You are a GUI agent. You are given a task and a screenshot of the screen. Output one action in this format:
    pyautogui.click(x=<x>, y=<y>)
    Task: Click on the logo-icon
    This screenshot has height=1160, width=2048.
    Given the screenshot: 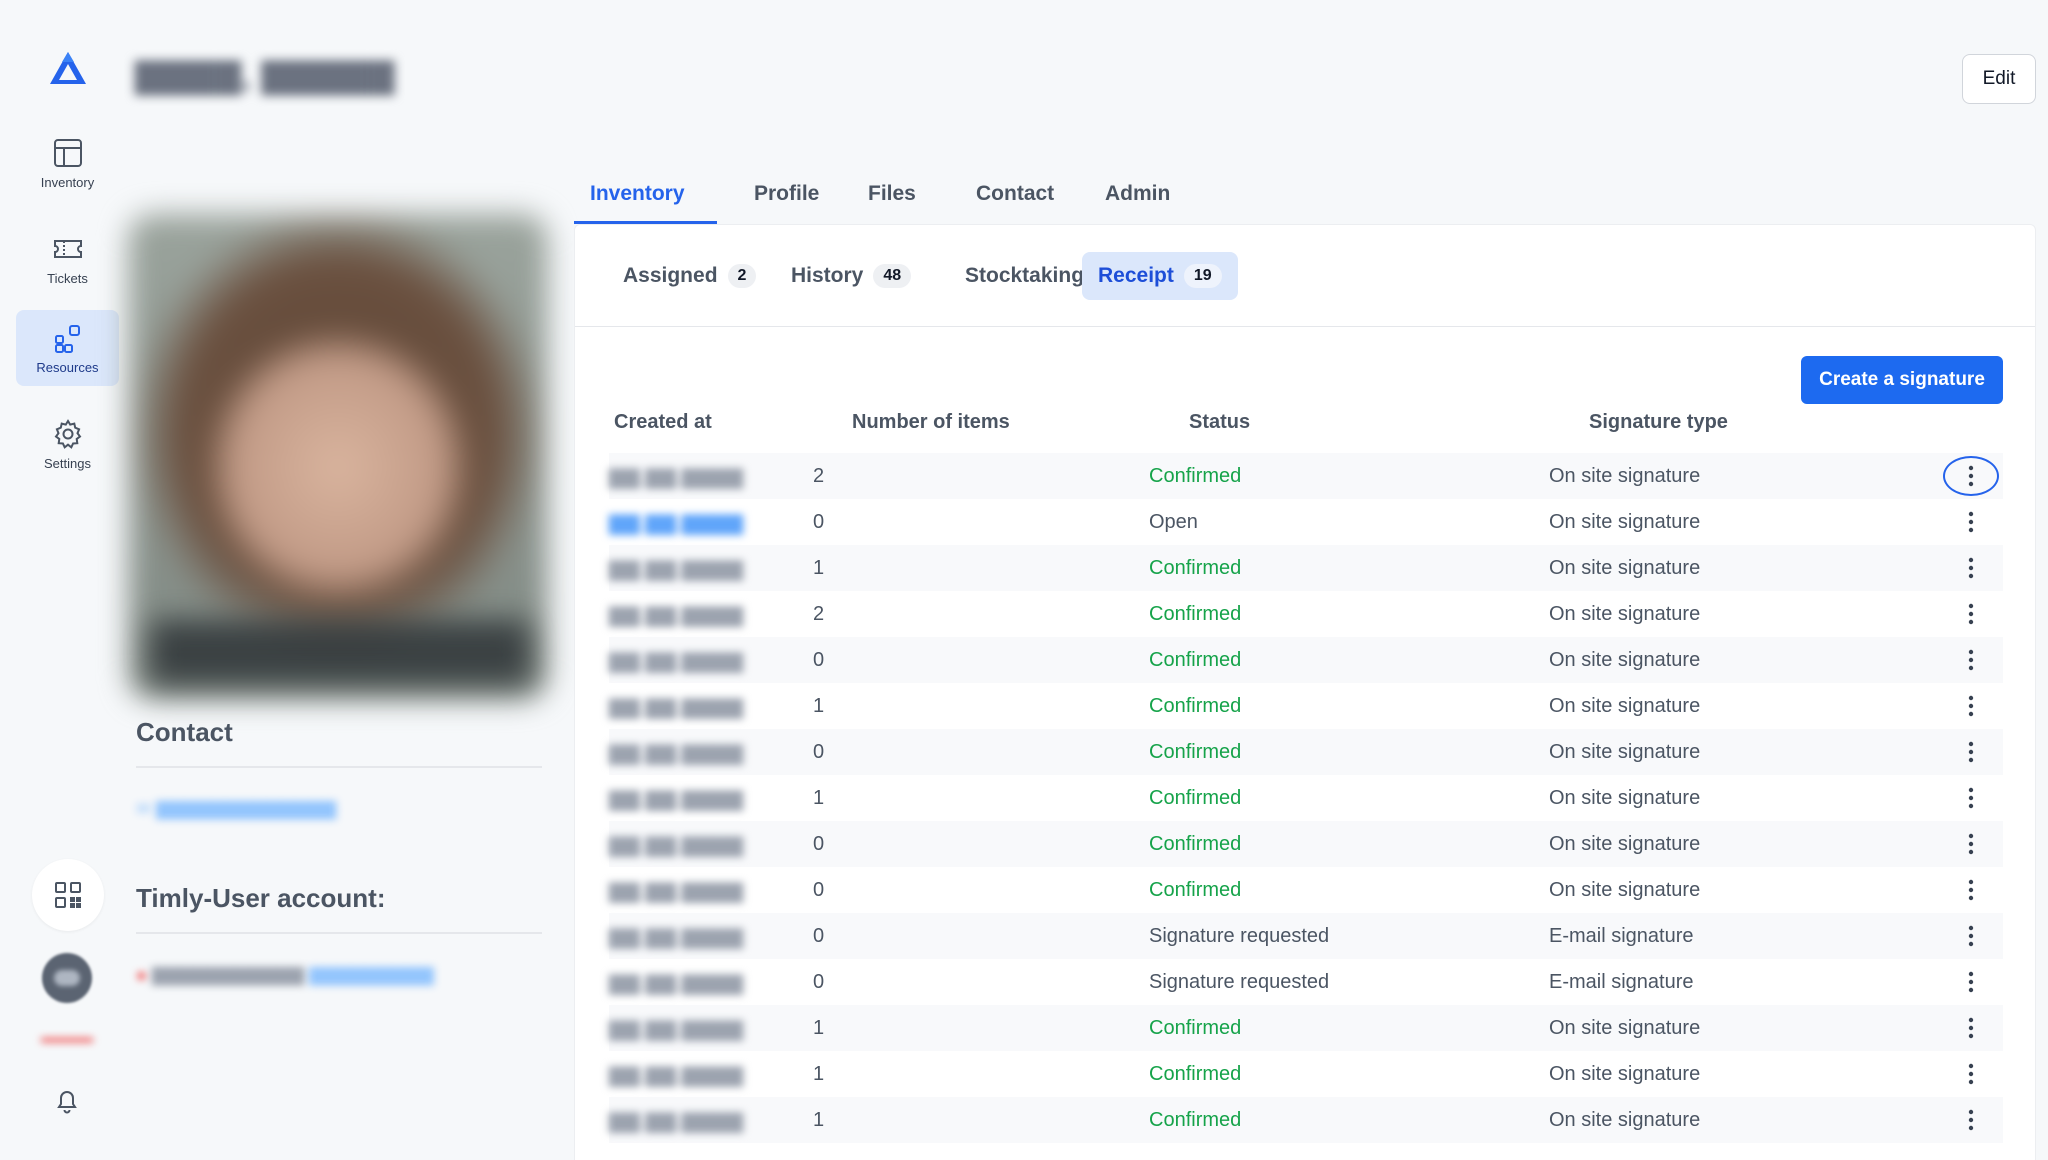 What is the action you would take?
    pyautogui.click(x=68, y=70)
    